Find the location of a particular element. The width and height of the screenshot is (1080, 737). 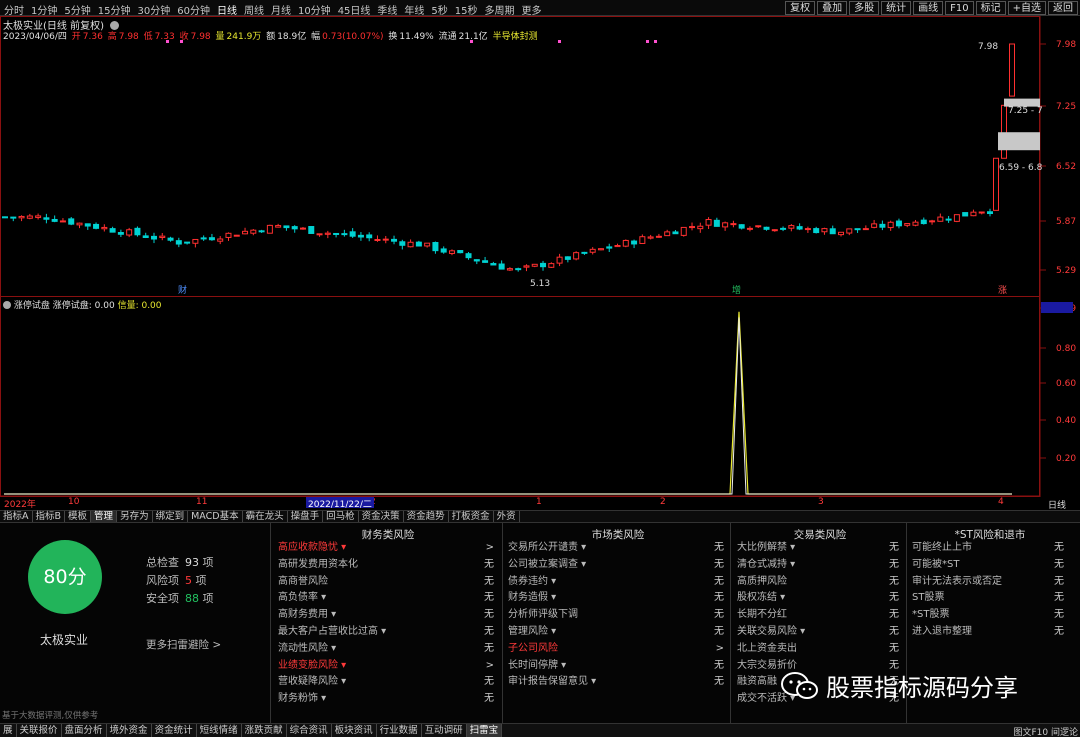

status-tab-6: 涨跌贡献 is located at coordinates (264, 730).